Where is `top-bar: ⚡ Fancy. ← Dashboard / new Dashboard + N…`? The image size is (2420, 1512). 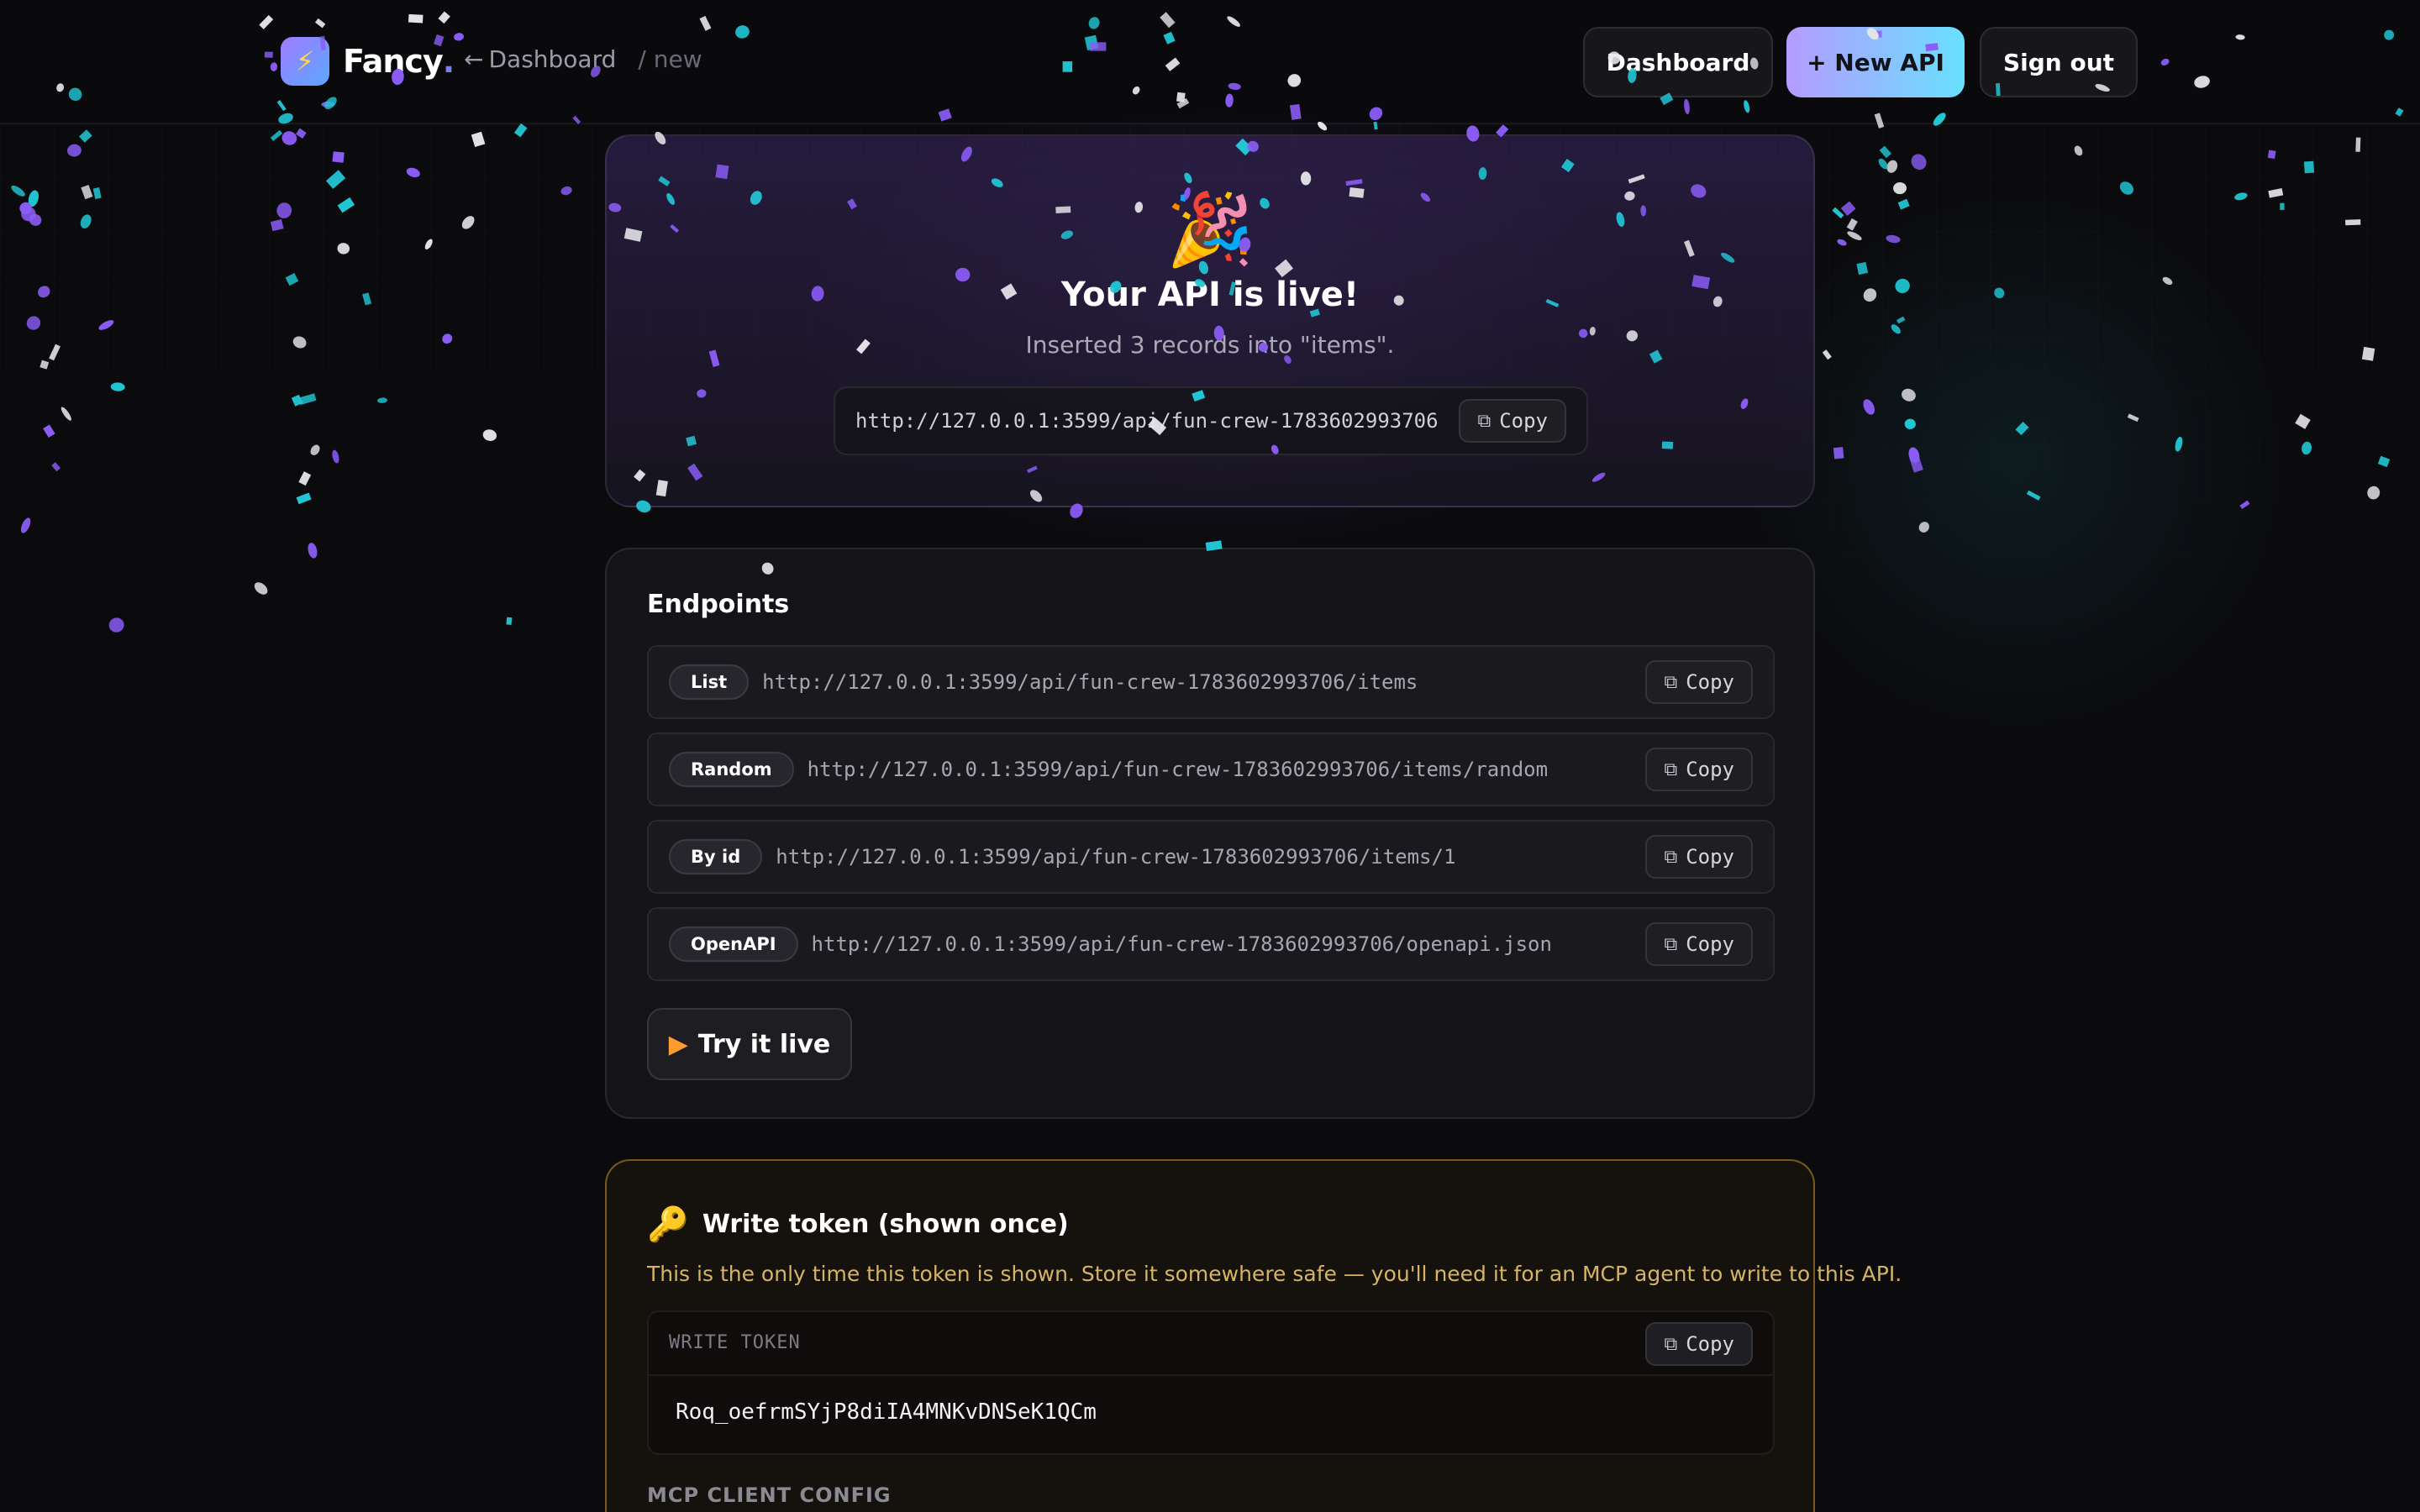
top-bar: ⚡ Fancy. ← Dashboard / new Dashboard + N… is located at coordinates (1210, 62).